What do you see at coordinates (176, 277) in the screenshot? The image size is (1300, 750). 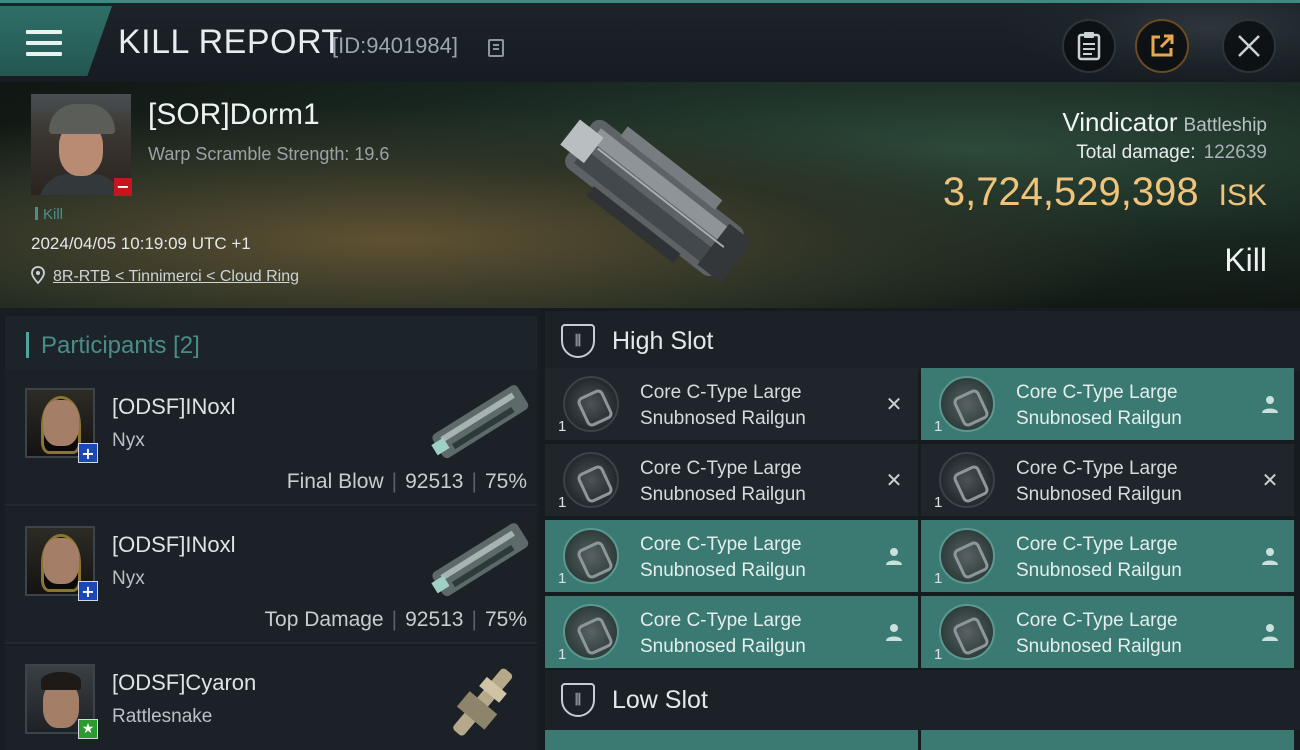 I see `location-link: 8R-RTB < Tinnimerci < Cloud Ring` at bounding box center [176, 277].